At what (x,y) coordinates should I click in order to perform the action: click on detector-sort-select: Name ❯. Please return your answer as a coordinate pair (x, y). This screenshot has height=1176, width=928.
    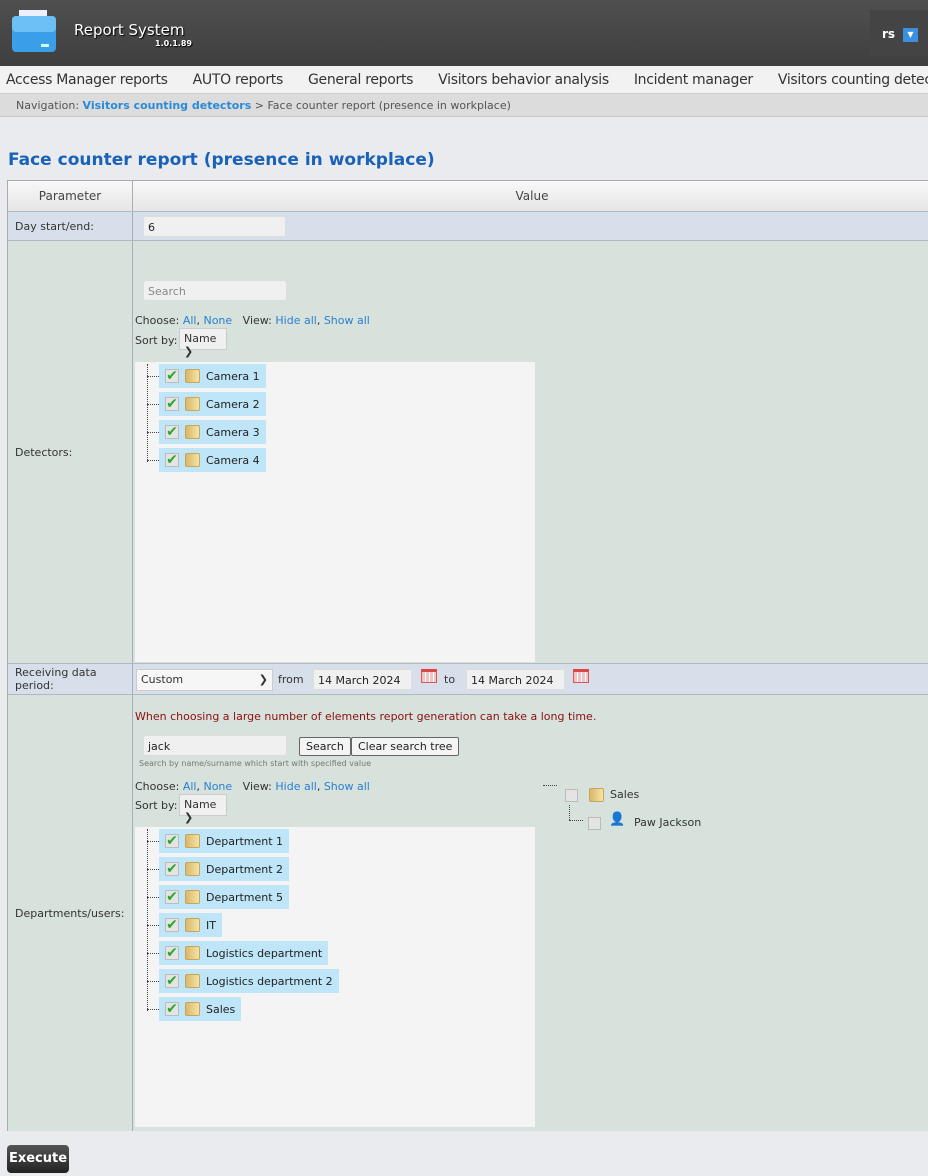
    Looking at the image, I should click on (203, 343).